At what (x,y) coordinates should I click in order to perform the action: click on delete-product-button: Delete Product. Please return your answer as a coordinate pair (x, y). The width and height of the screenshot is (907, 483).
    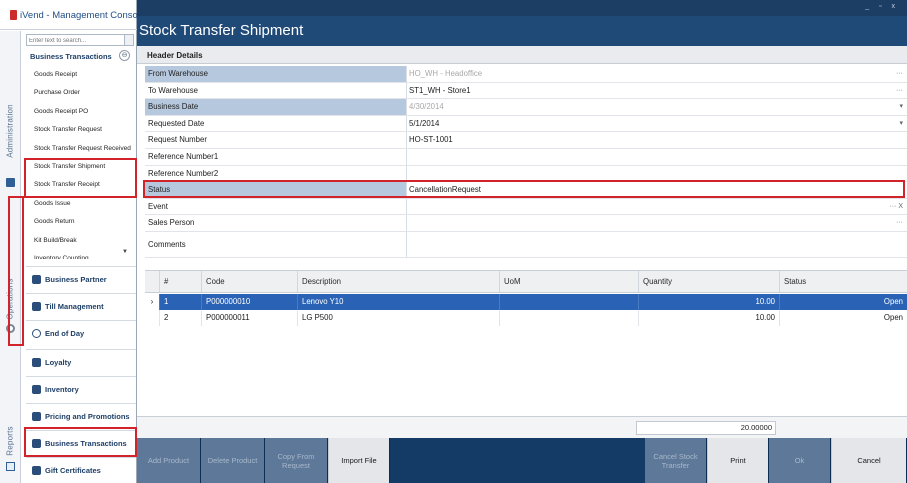
    Looking at the image, I should click on (233, 460).